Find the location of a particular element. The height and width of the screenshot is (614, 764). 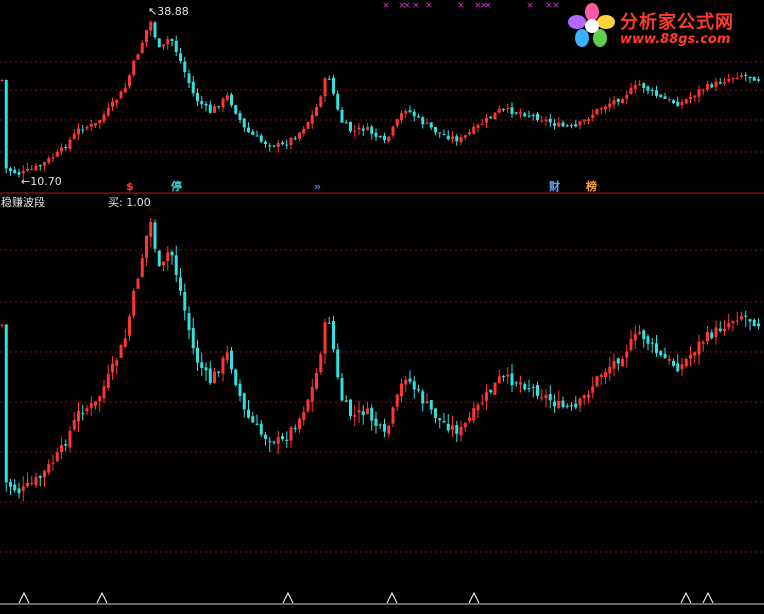

low-price-label: ←10.70 is located at coordinates (41, 182).